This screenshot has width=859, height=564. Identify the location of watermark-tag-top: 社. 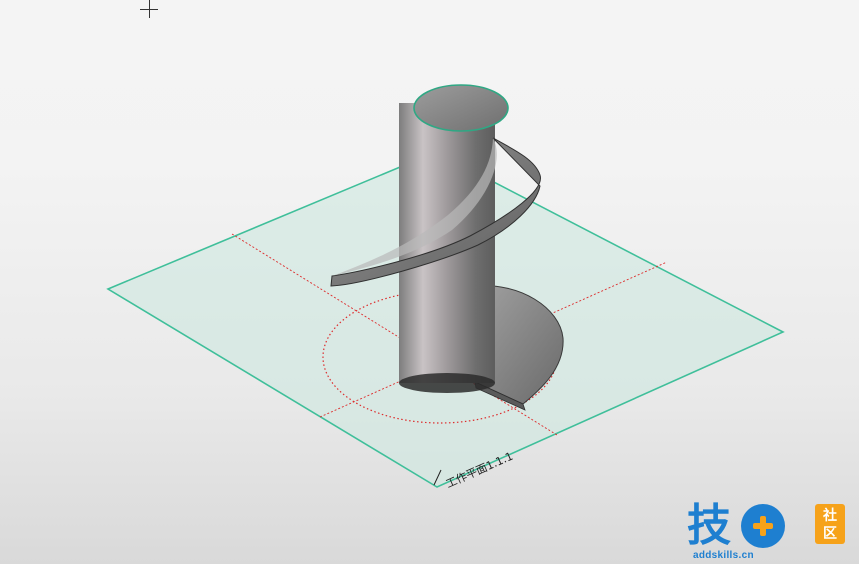
(830, 515).